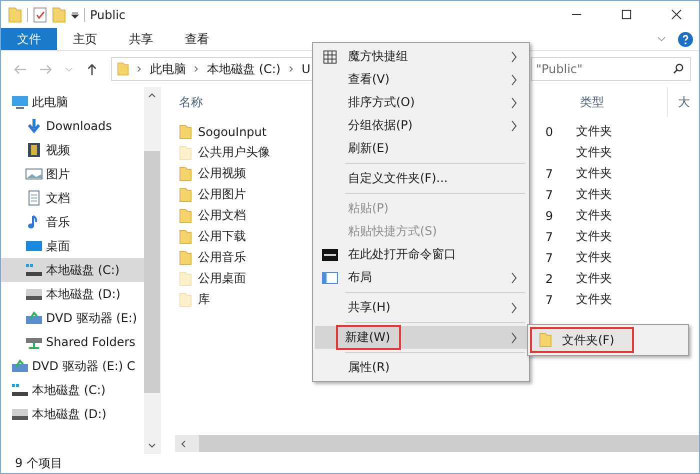 The height and width of the screenshot is (474, 700). I want to click on table-cell: 9, so click(549, 215).